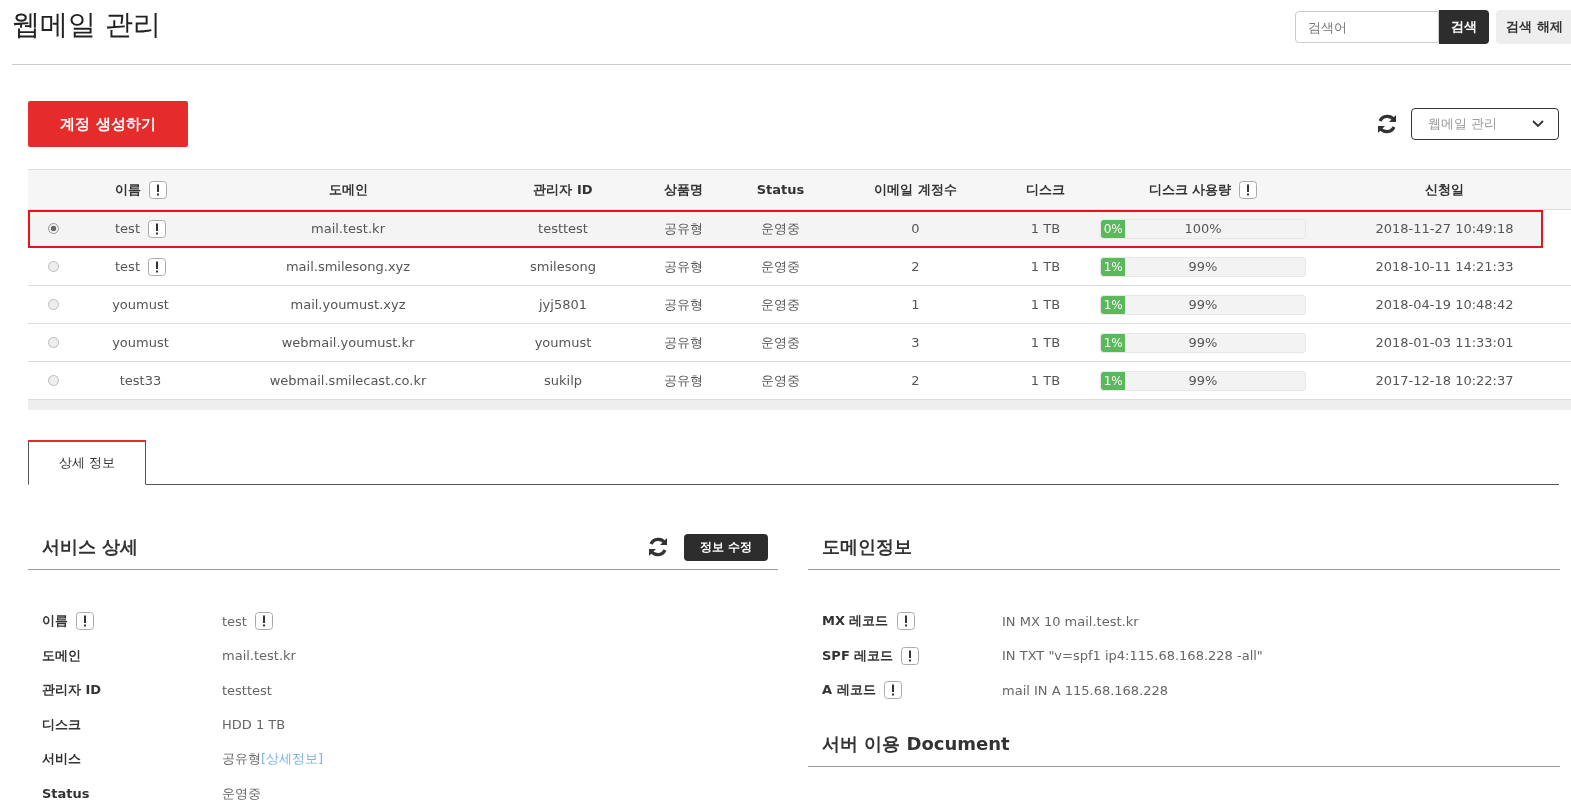 The image size is (1571, 809). Describe the element at coordinates (348, 189) in the screenshot. I see `column-header: 도메인` at that location.